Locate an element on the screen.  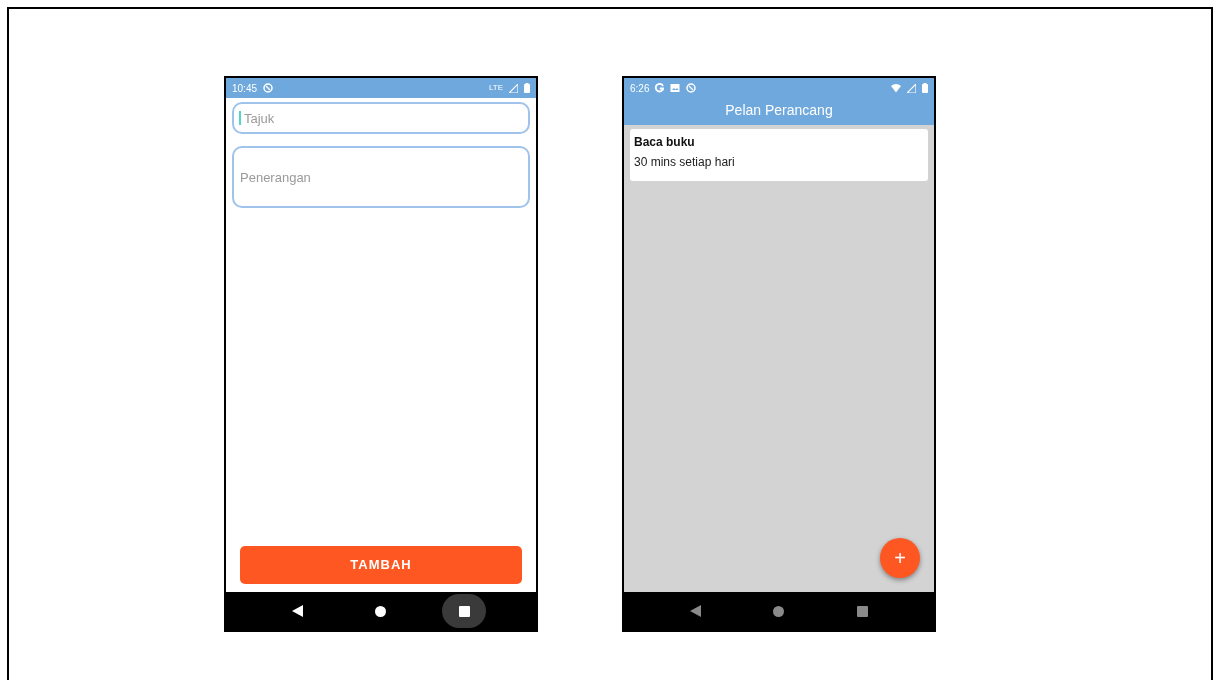
app-title: Pelan Perancang is located at coordinates (779, 111).